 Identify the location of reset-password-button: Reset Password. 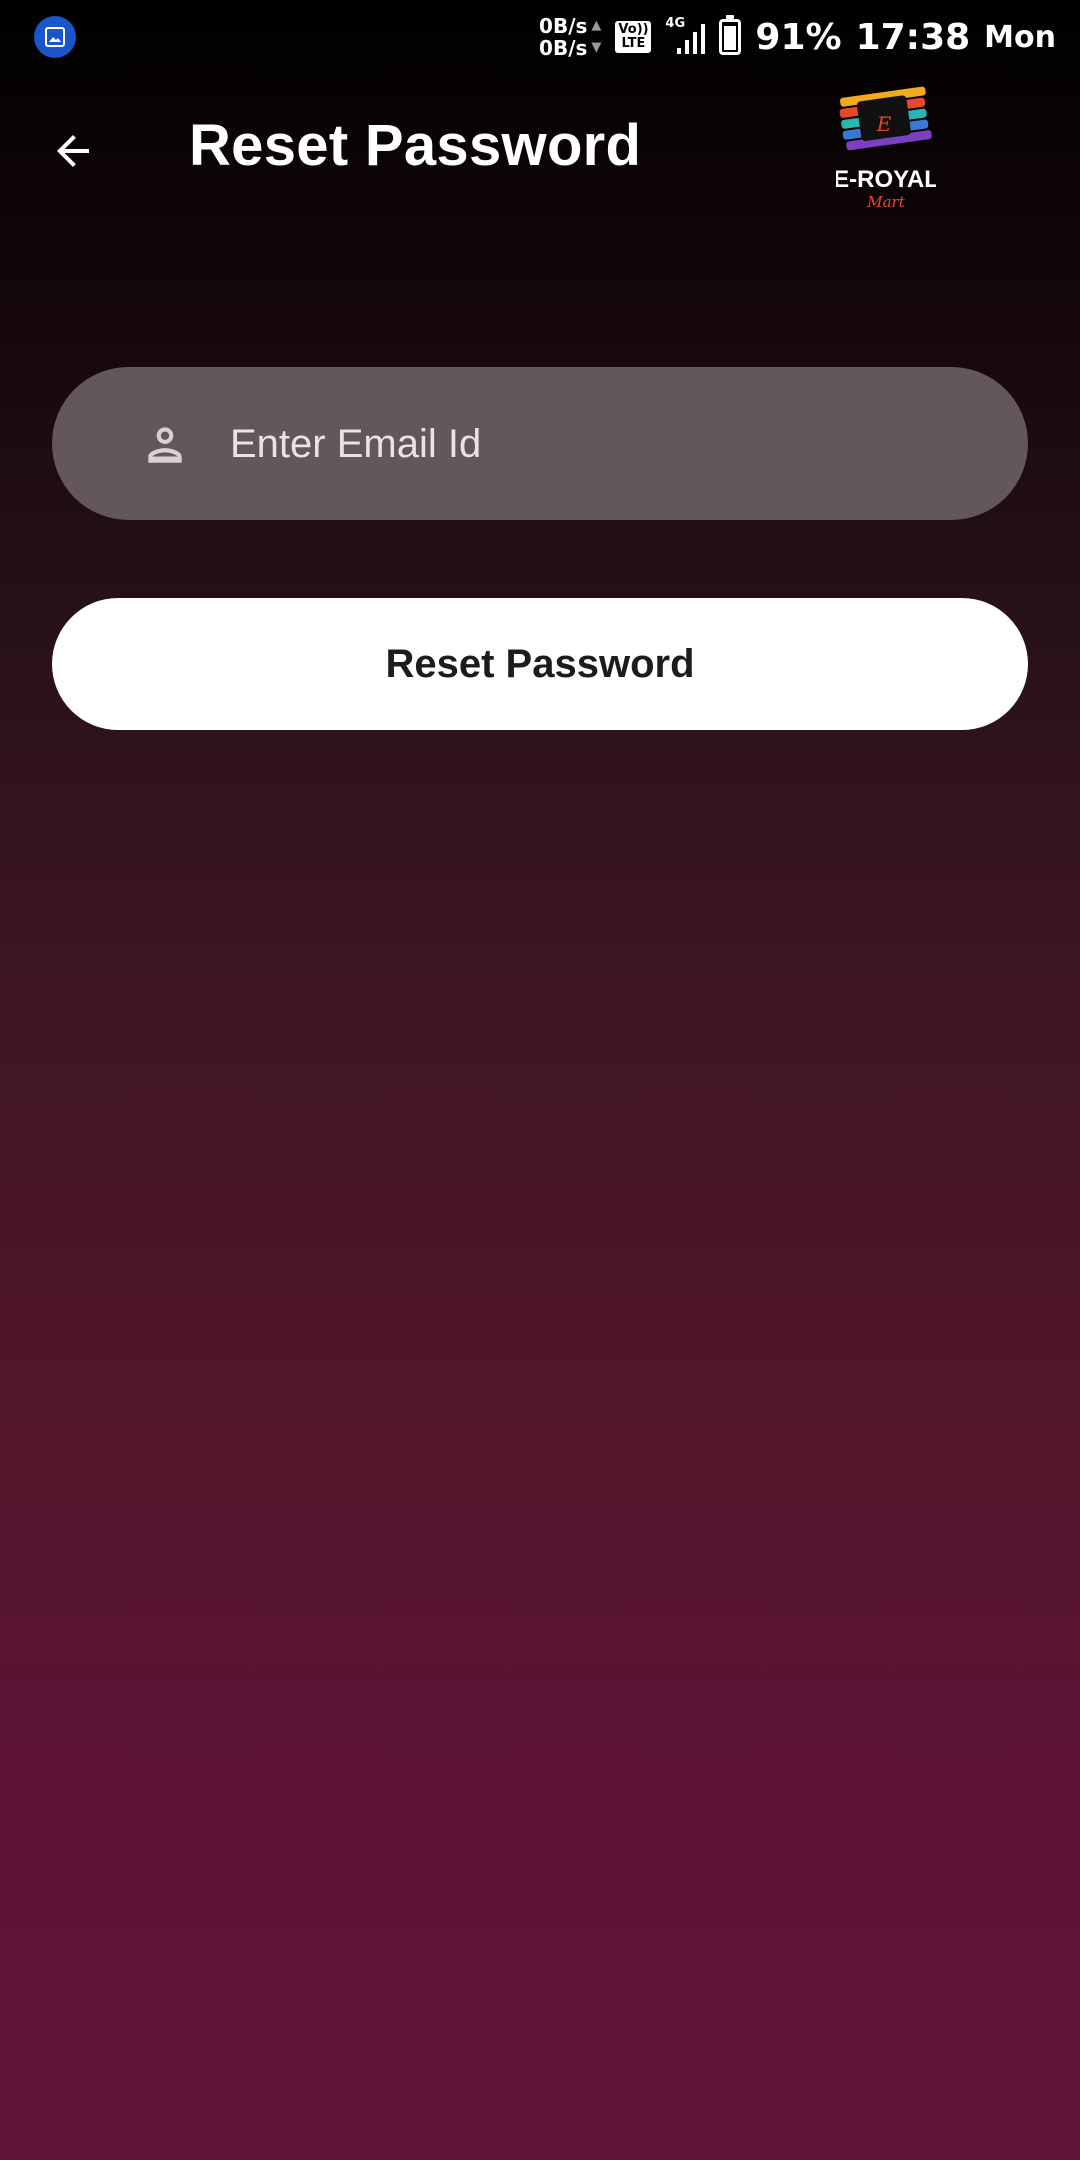
(540, 664).